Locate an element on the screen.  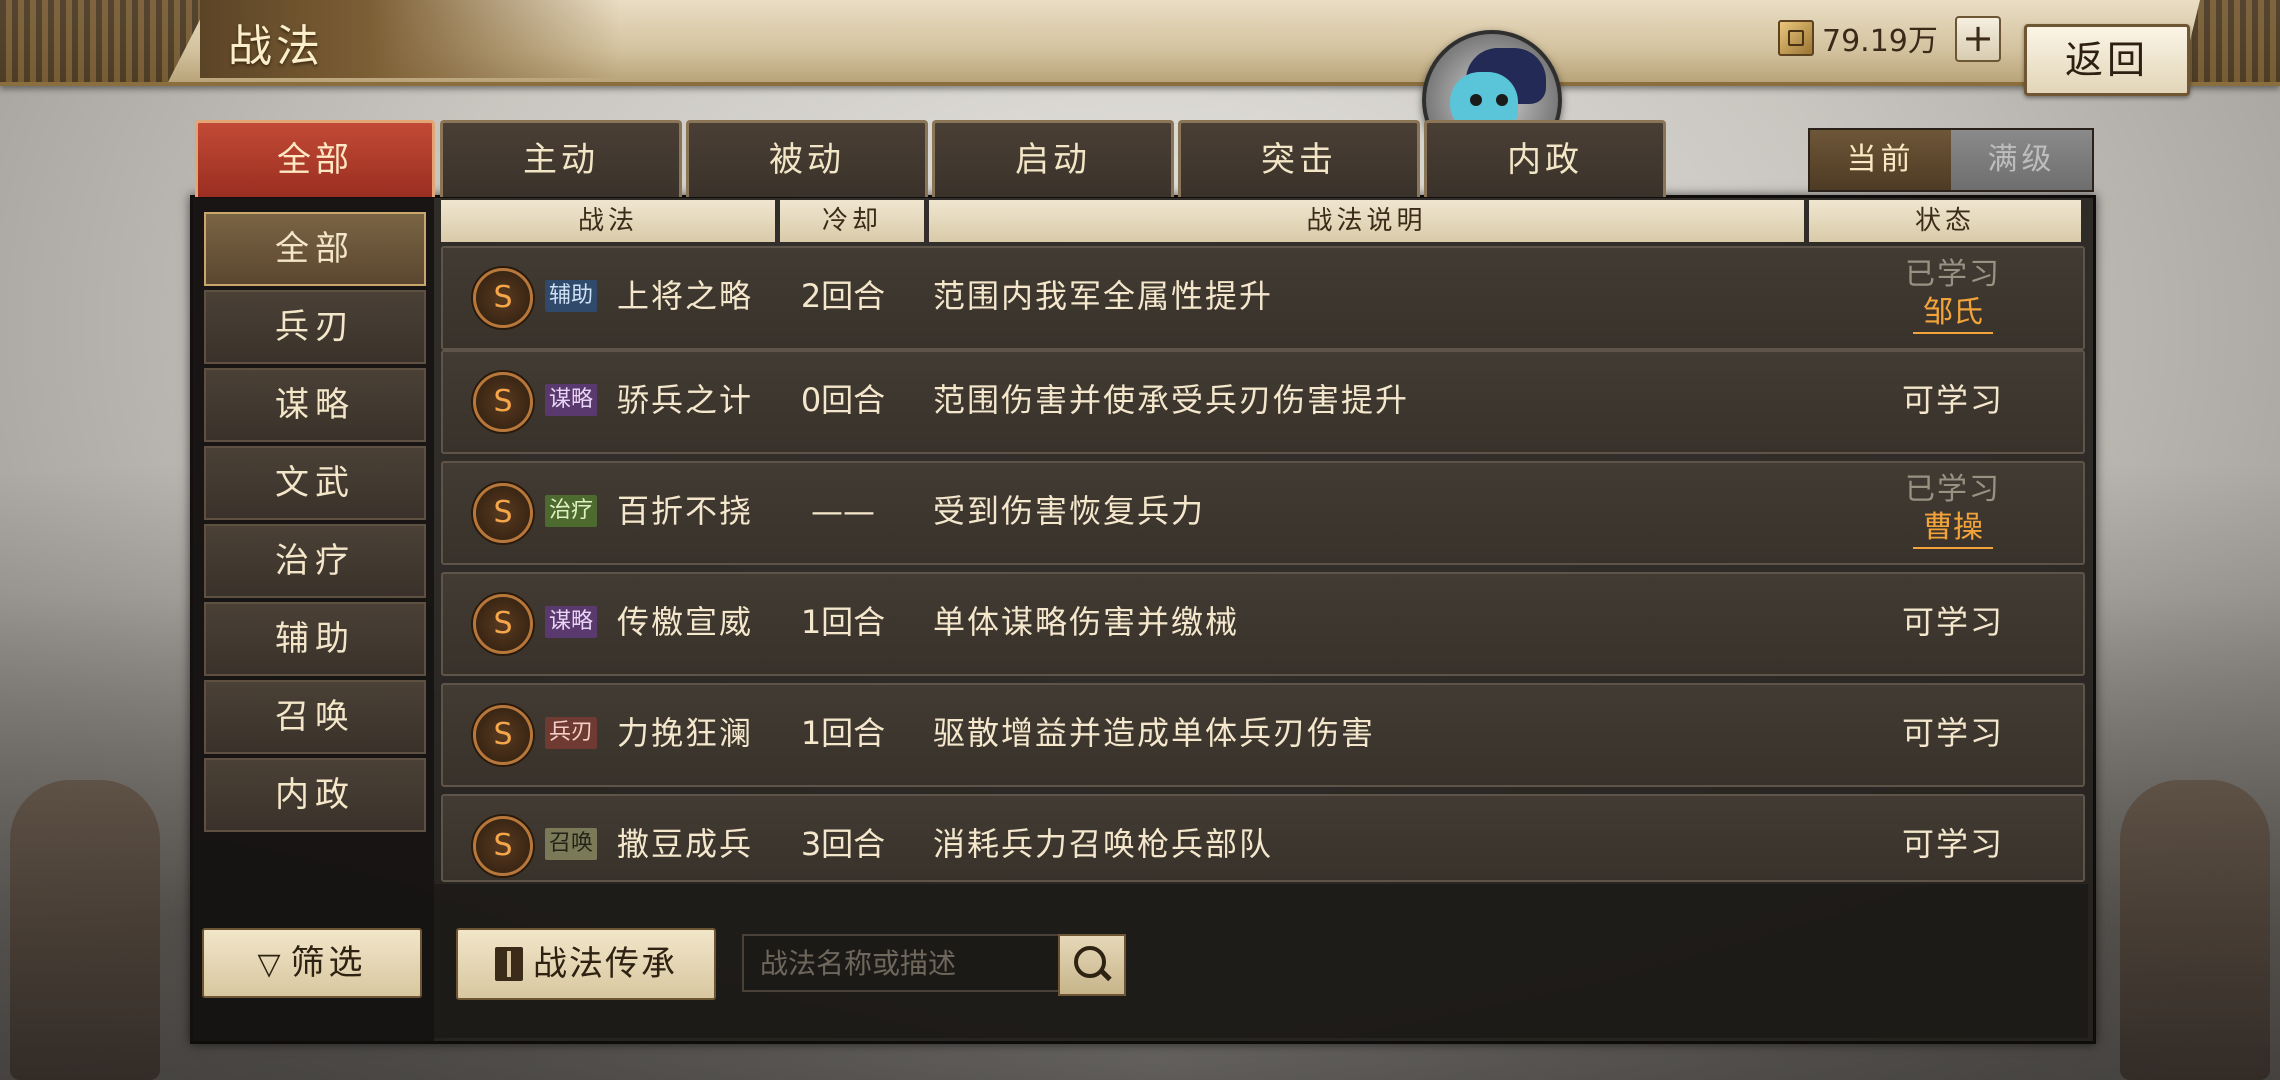
sidebar-item-summon: 召唤 is located at coordinates (315, 717).